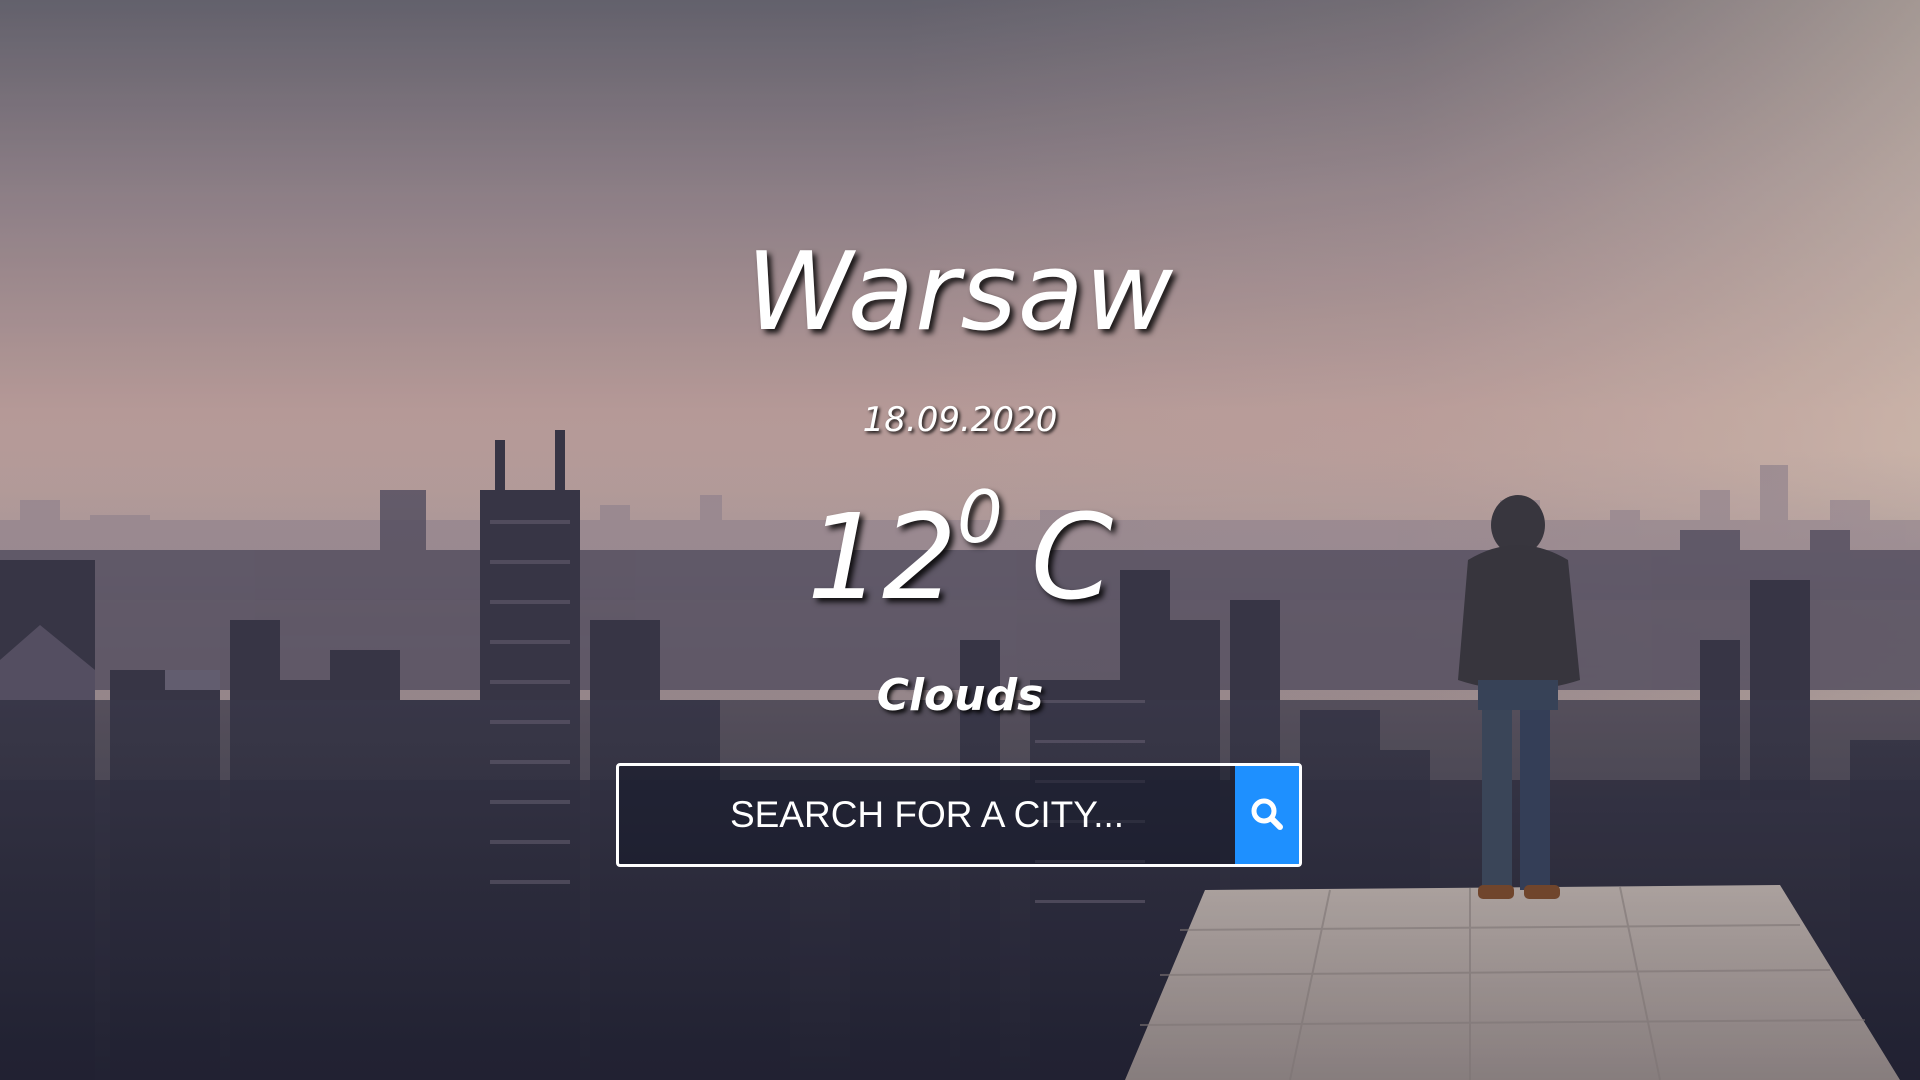  I want to click on temperature-unit: C, so click(1072, 557).